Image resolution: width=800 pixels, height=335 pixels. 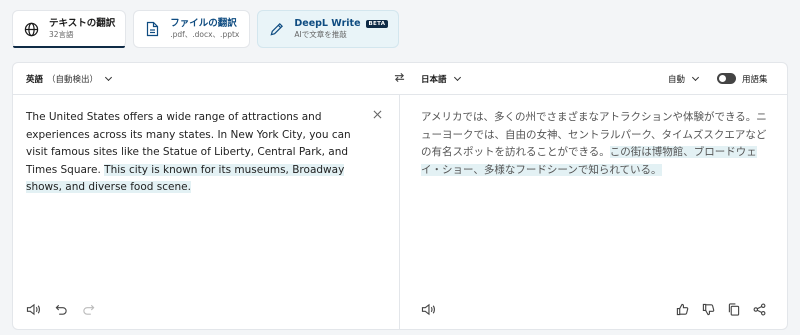 What do you see at coordinates (61, 35) in the screenshot?
I see `tab-subtitle: 32言語` at bounding box center [61, 35].